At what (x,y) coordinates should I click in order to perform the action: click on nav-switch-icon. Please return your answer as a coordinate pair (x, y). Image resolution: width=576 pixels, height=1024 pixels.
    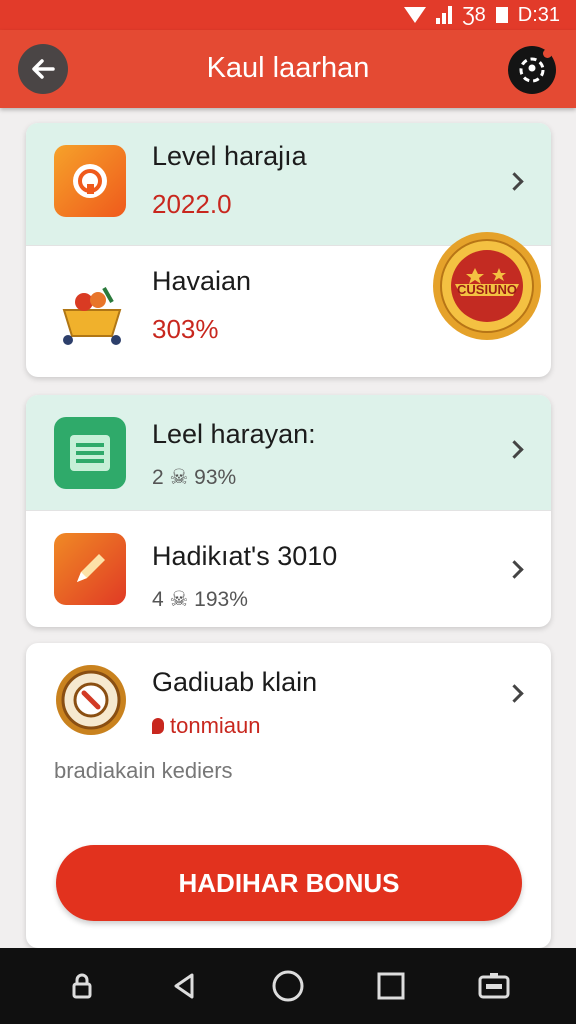
    Looking at the image, I should click on (494, 986).